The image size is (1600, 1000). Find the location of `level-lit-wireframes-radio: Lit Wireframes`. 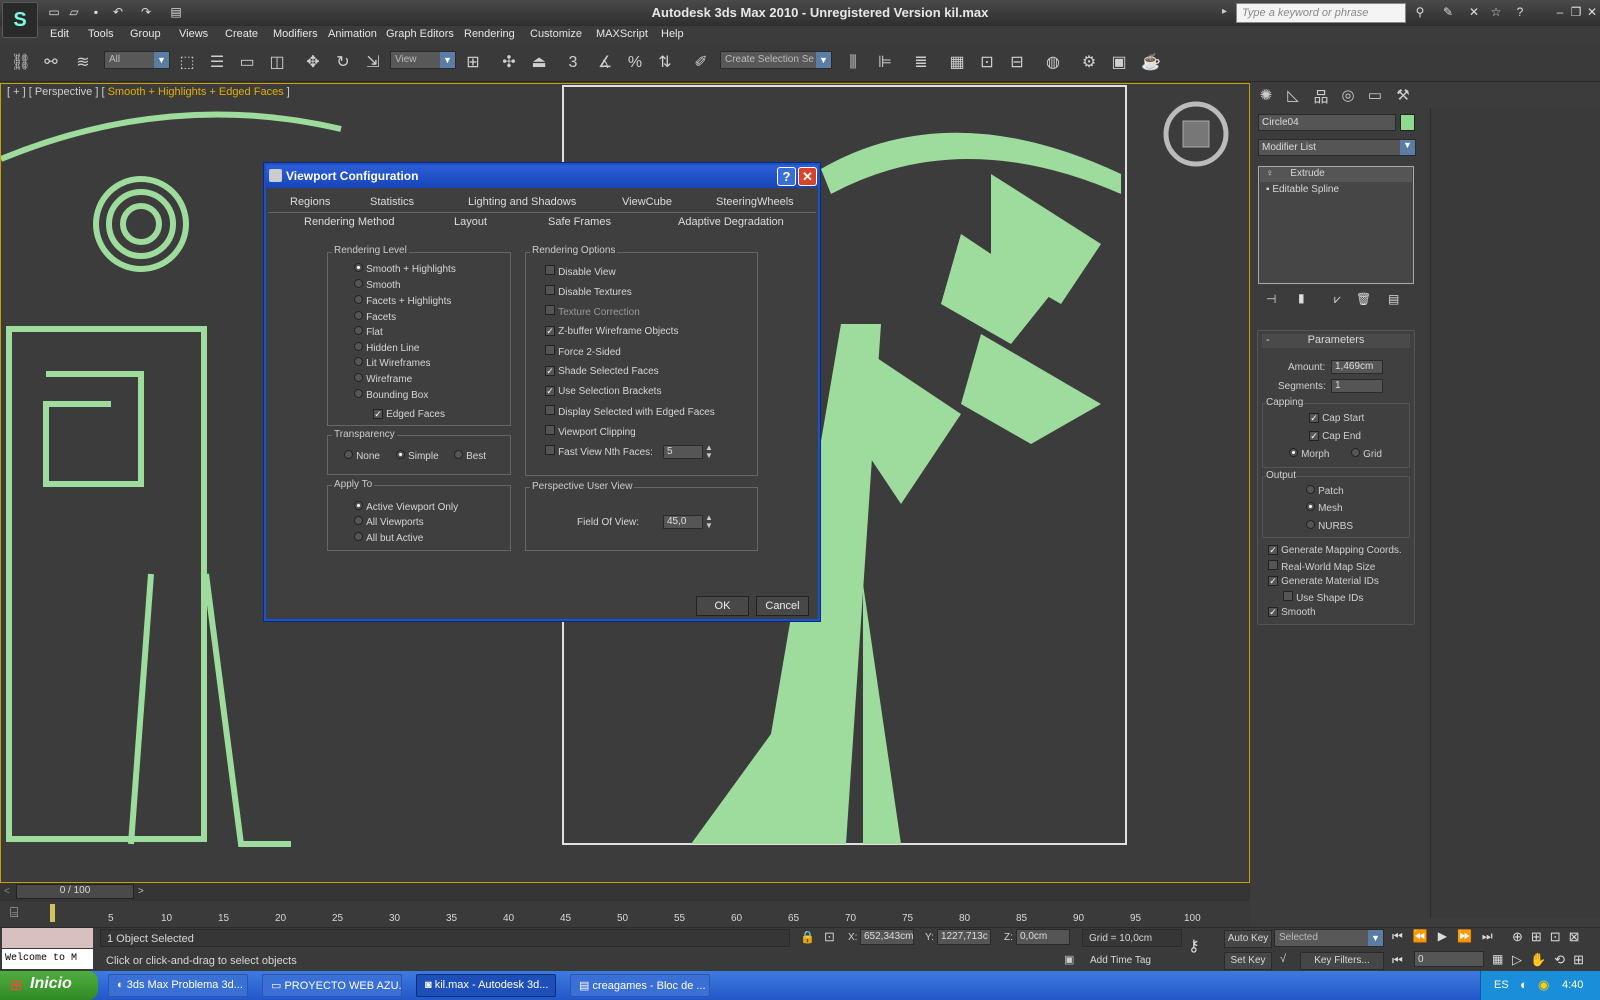

level-lit-wireframes-radio: Lit Wireframes is located at coordinates (392, 363).